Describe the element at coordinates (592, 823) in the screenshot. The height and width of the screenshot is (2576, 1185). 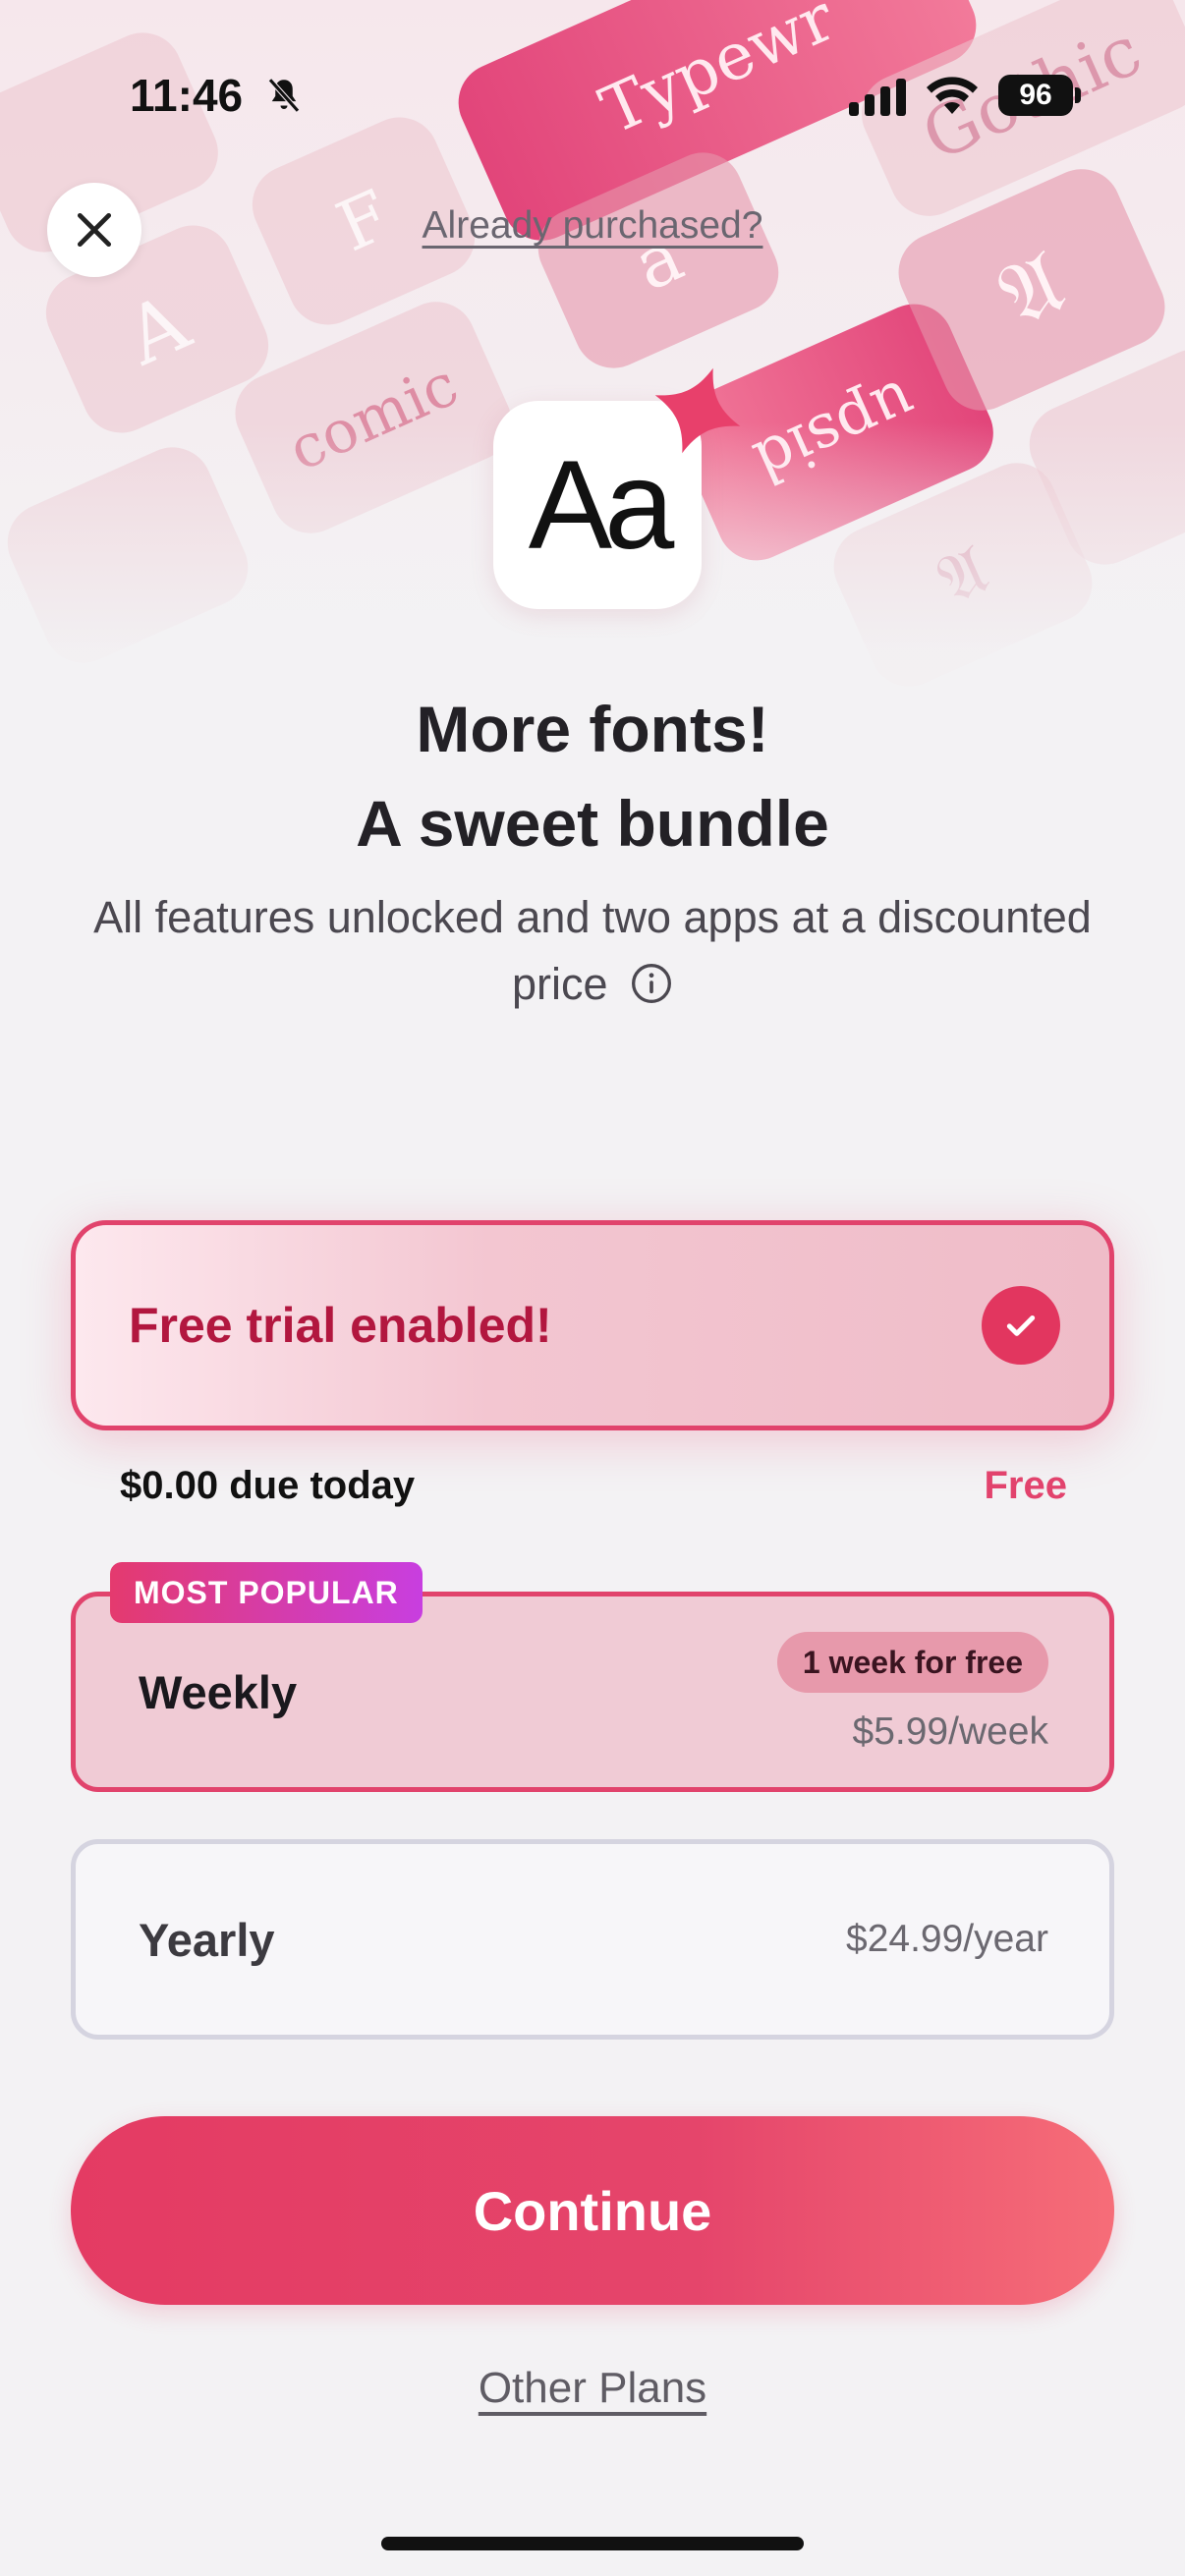
I see `title-line-2: A sweet bundle` at that location.